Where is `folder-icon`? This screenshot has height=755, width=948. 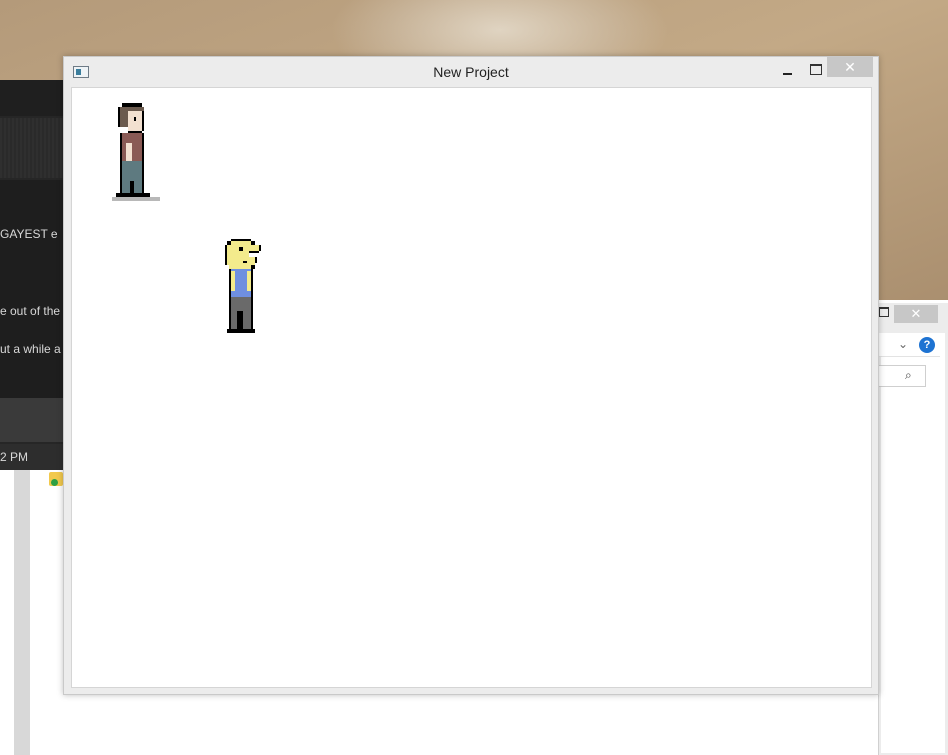
folder-icon is located at coordinates (56, 479).